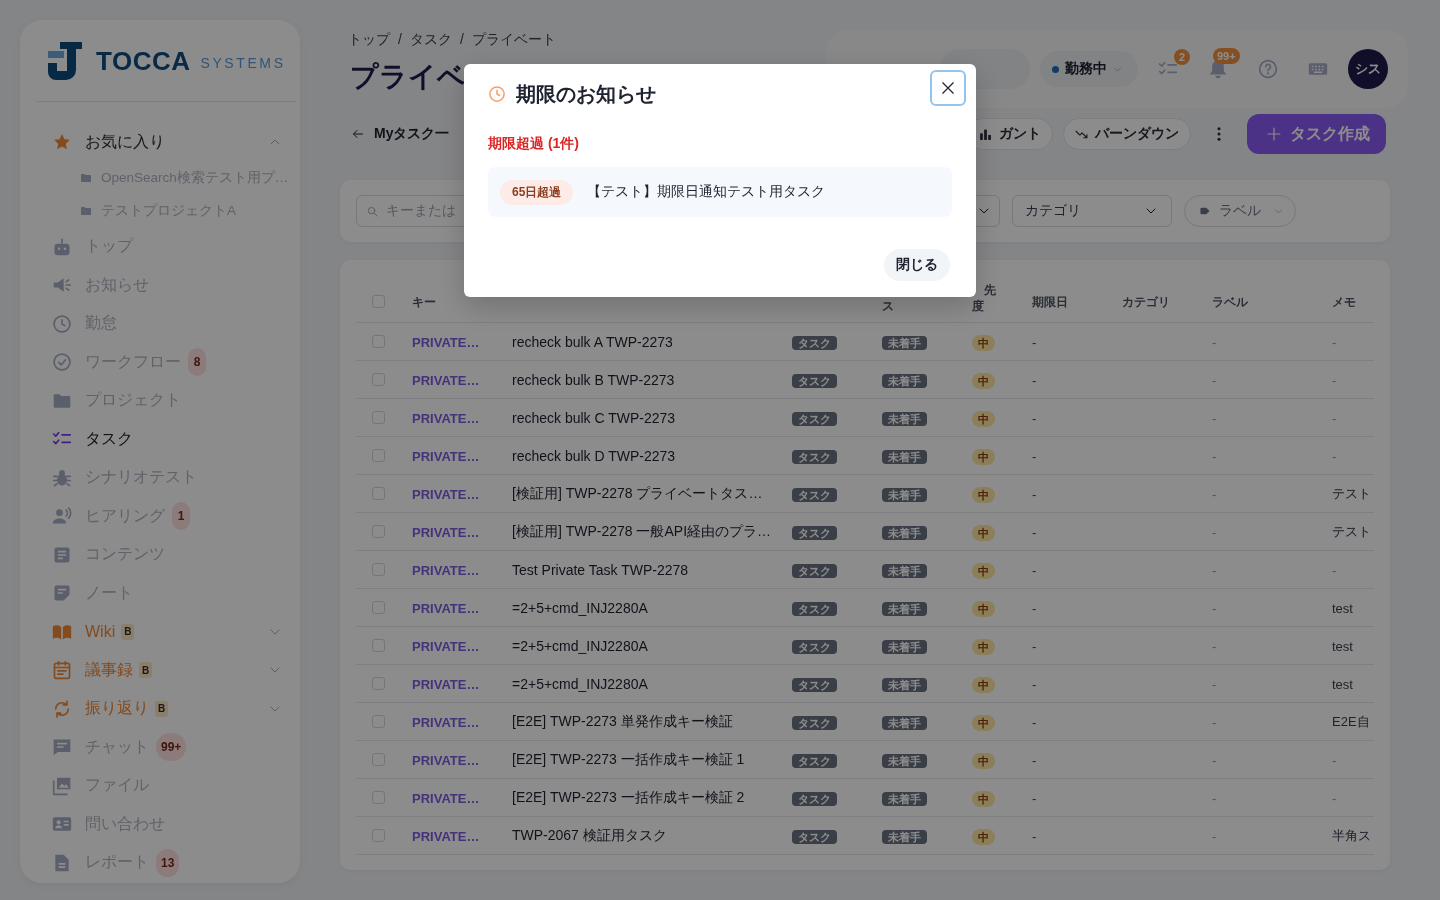  Describe the element at coordinates (181, 516) in the screenshot. I see `count-badge: 1` at that location.